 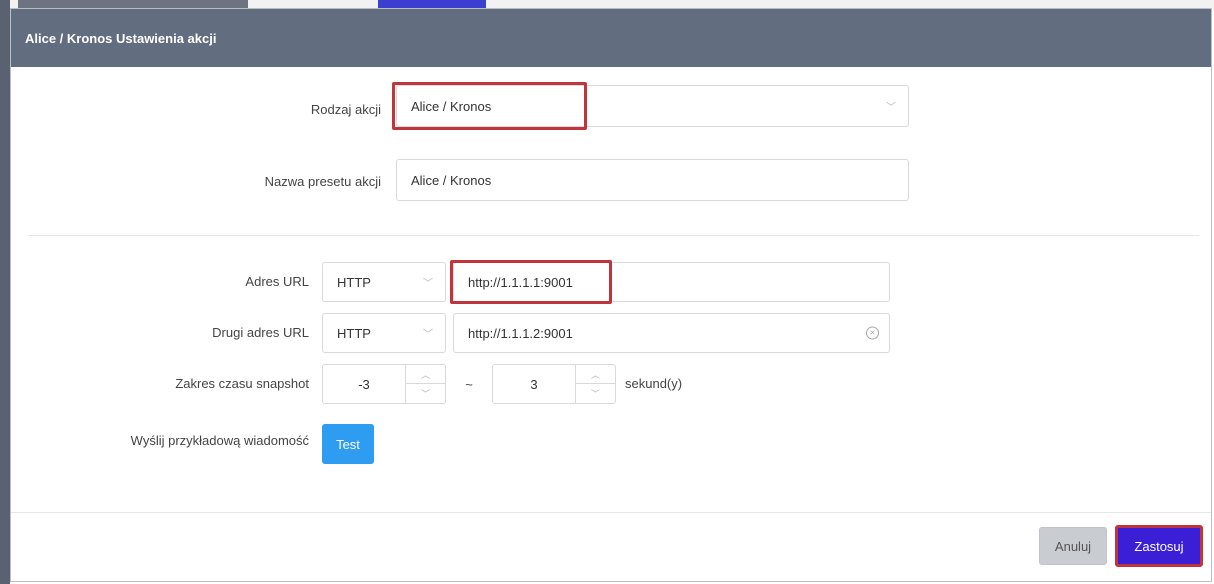 What do you see at coordinates (384, 333) in the screenshot?
I see `second-url-protocol-select: HTTP ﹀` at bounding box center [384, 333].